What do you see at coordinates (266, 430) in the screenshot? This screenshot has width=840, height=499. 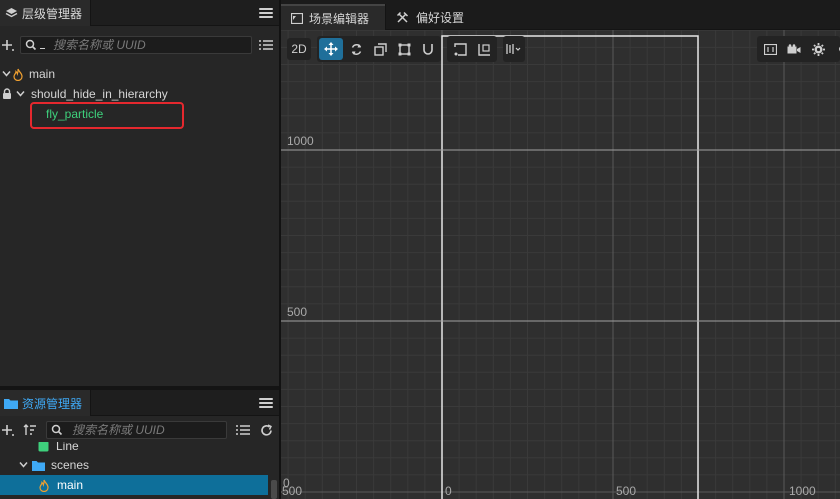 I see `refresh-icon` at bounding box center [266, 430].